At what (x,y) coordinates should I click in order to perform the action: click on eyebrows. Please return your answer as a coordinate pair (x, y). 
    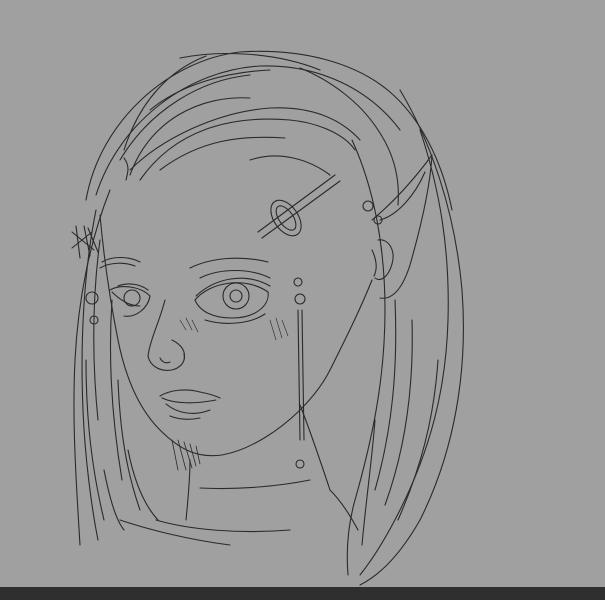
    Looking at the image, I should click on (185, 262).